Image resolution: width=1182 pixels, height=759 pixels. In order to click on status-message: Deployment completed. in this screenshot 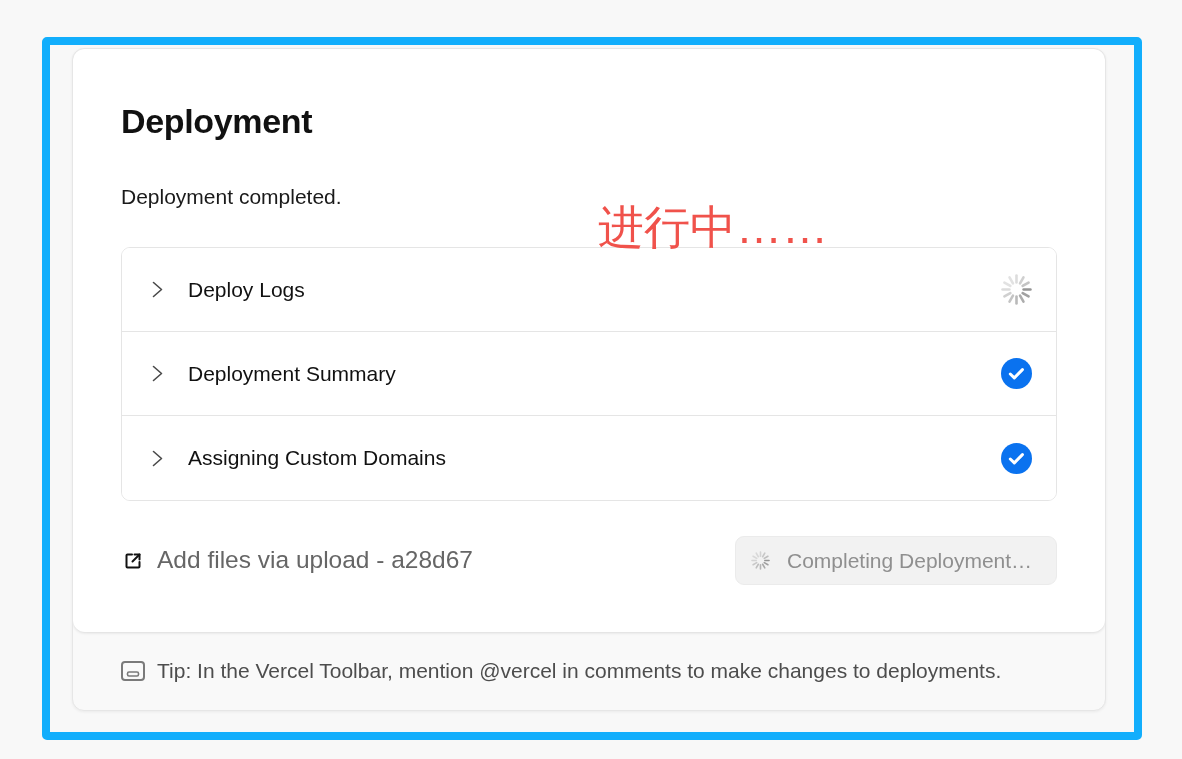, I will do `click(232, 197)`.